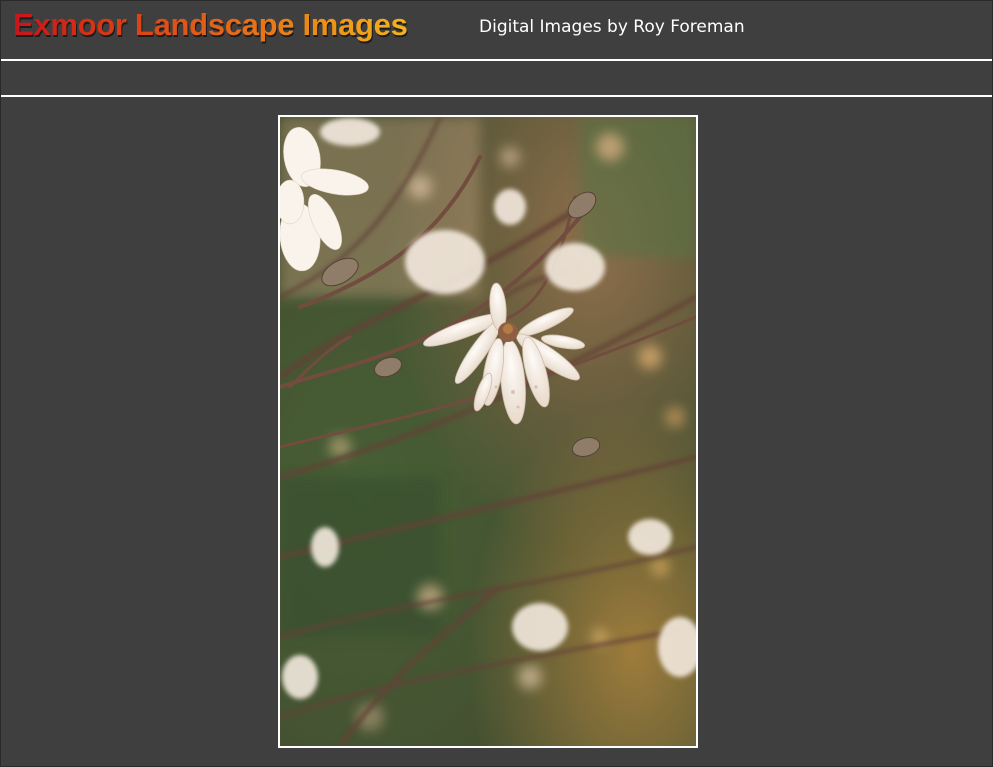 The height and width of the screenshot is (767, 993). I want to click on site-subtitle: Digital Images by Roy Foreman, so click(612, 27).